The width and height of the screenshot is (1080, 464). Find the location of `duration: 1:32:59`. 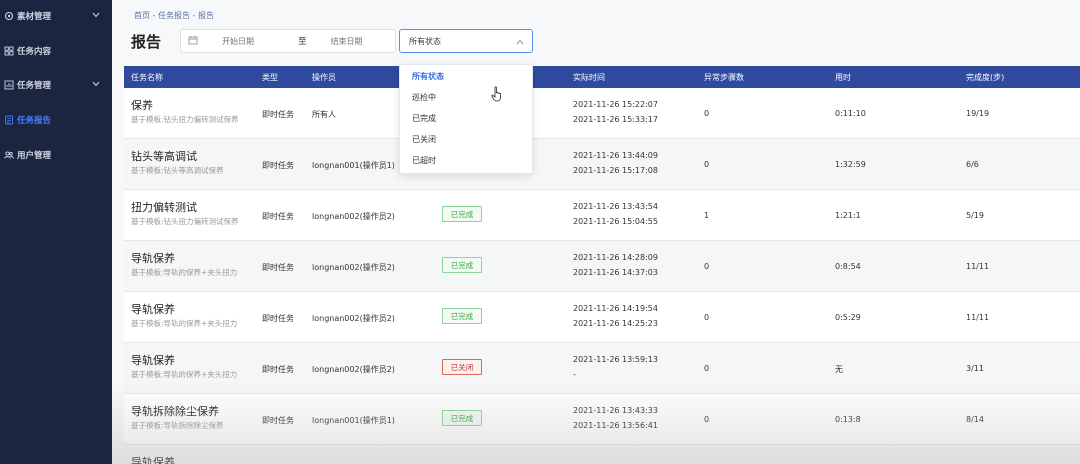

duration: 1:32:59 is located at coordinates (850, 164).